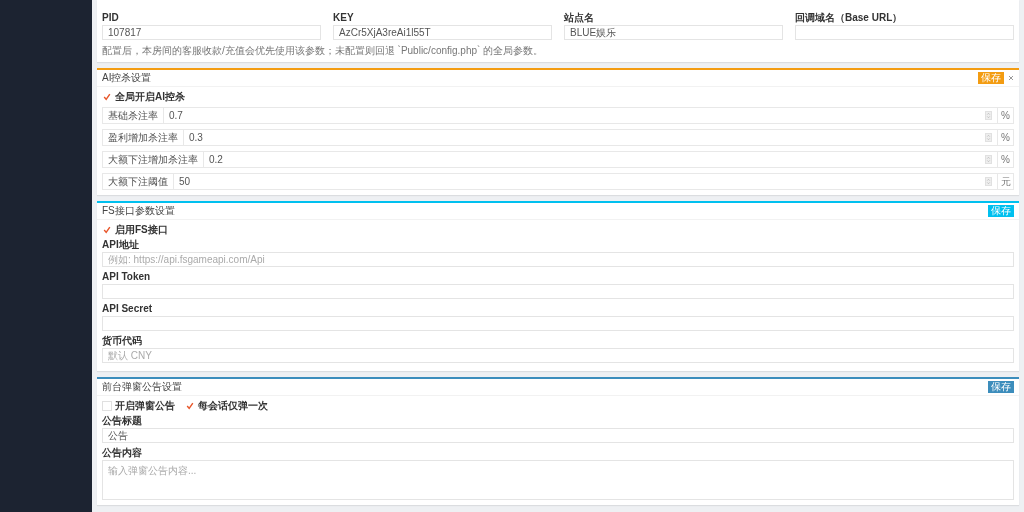 This screenshot has height=512, width=1024. Describe the element at coordinates (442, 32) in the screenshot. I see `input-field: AzCr5XjA3reAi1l55T` at that location.